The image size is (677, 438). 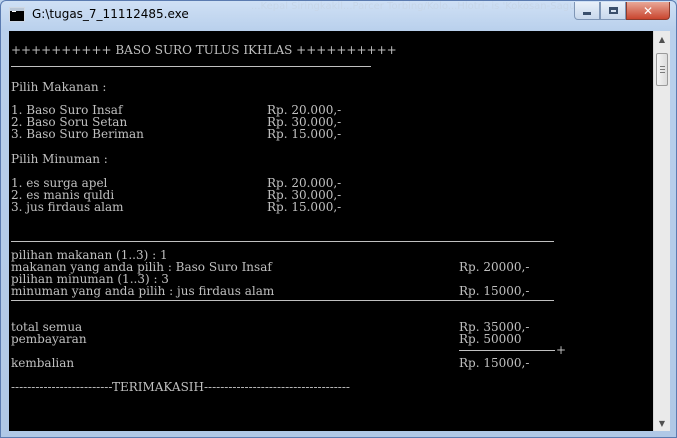 What do you see at coordinates (47, 327) in the screenshot?
I see `total-label: total semua` at bounding box center [47, 327].